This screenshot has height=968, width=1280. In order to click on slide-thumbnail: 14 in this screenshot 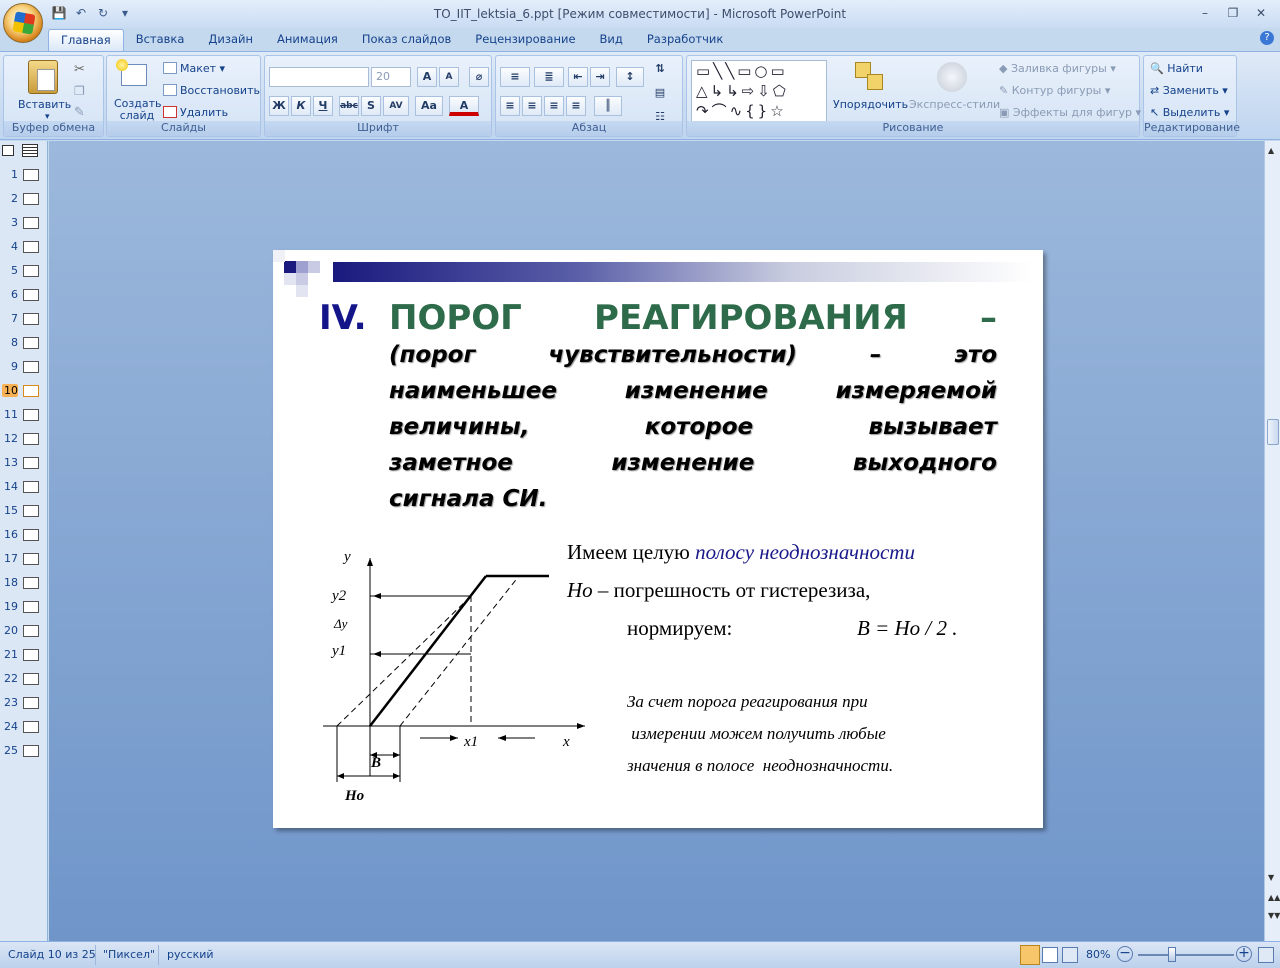, I will do `click(24, 487)`.